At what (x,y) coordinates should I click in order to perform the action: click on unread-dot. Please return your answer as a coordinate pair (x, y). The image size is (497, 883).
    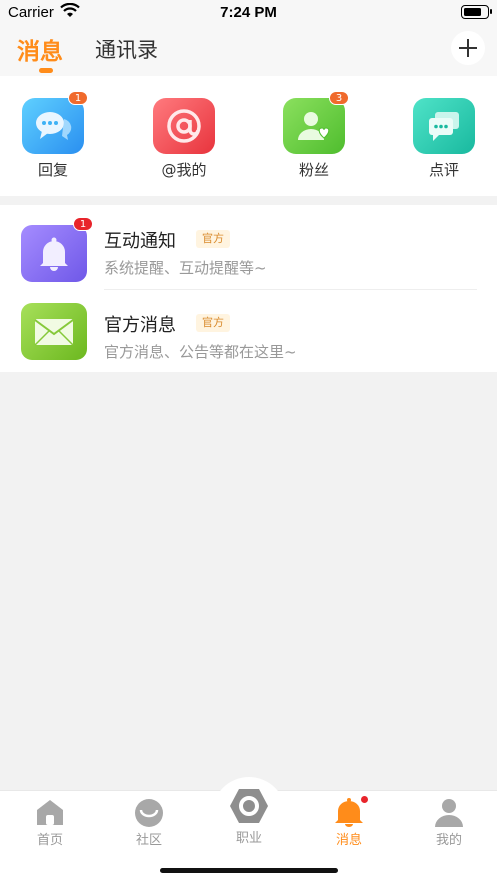
    Looking at the image, I should click on (364, 799).